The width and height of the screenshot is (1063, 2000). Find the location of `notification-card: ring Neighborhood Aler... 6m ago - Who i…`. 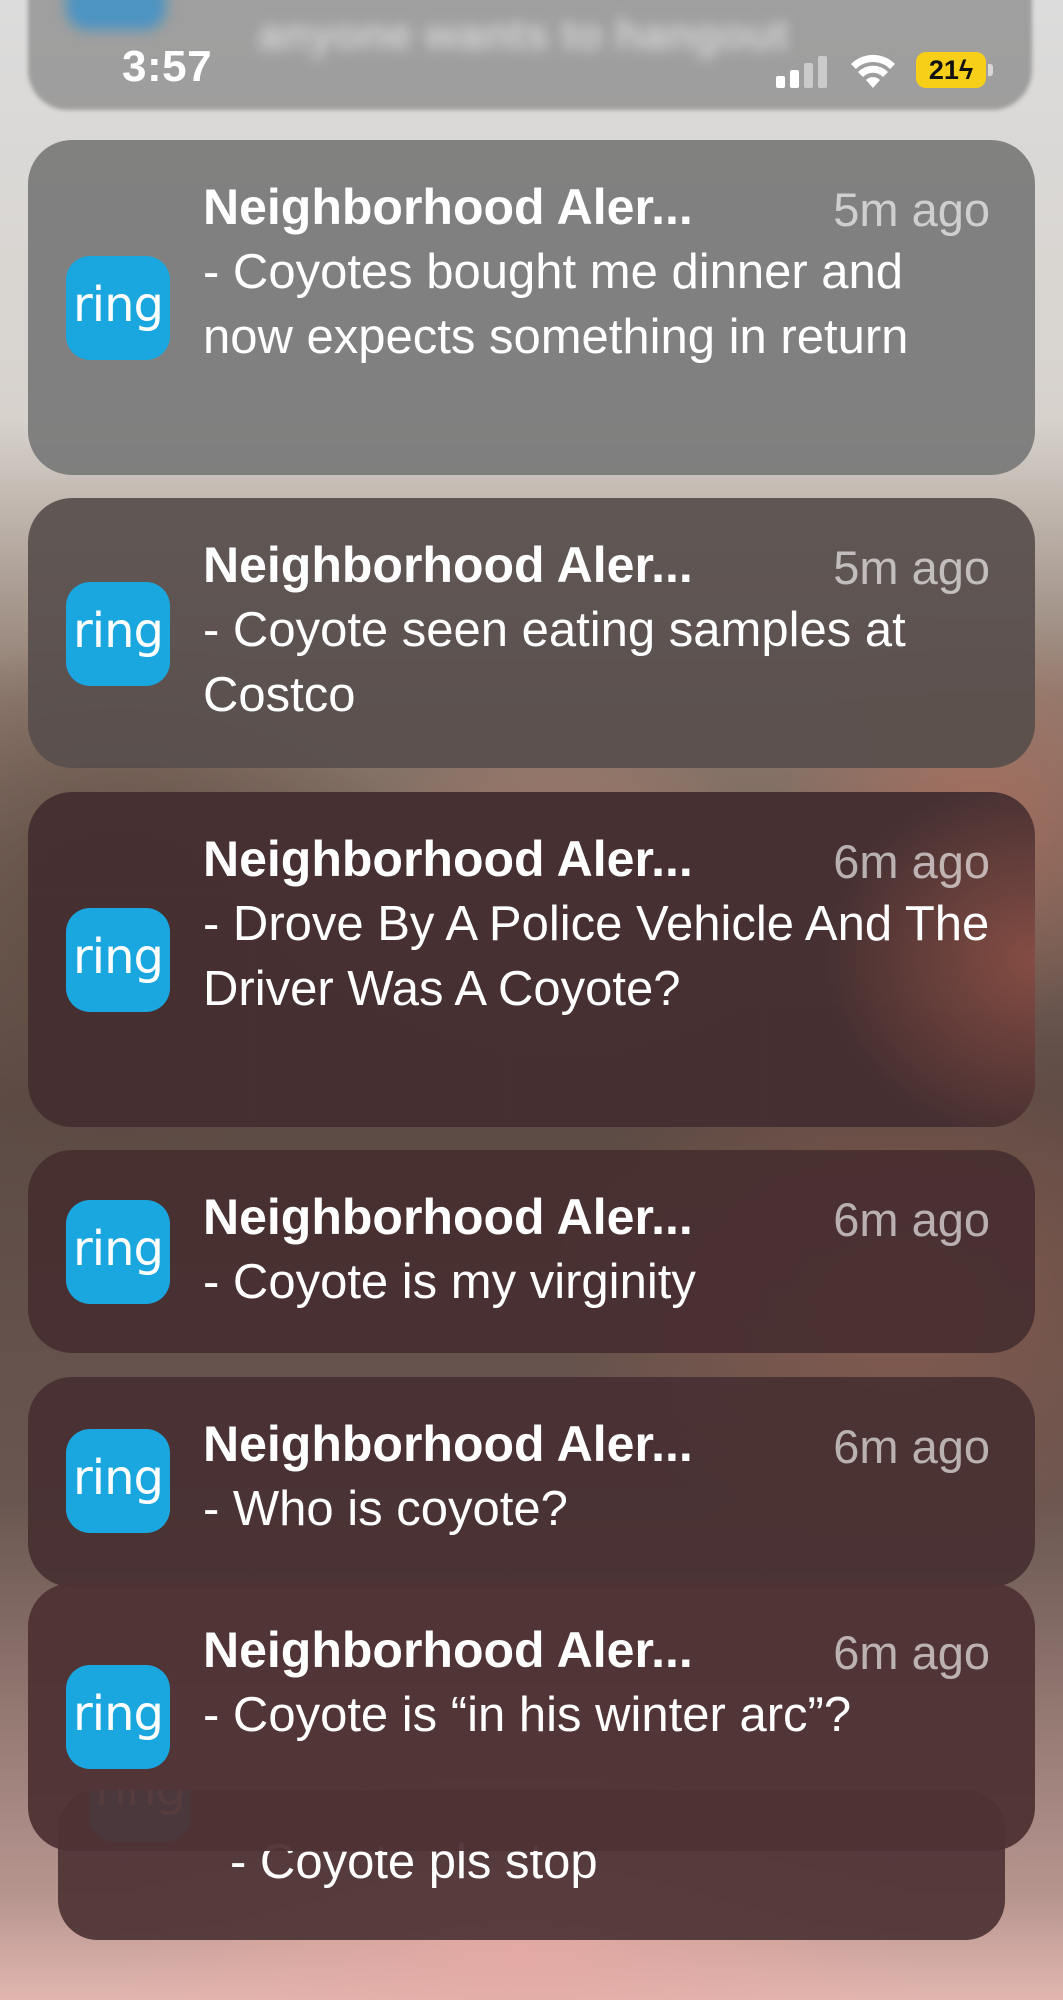

notification-card: ring Neighborhood Aler... 6m ago - Who i… is located at coordinates (531, 1482).